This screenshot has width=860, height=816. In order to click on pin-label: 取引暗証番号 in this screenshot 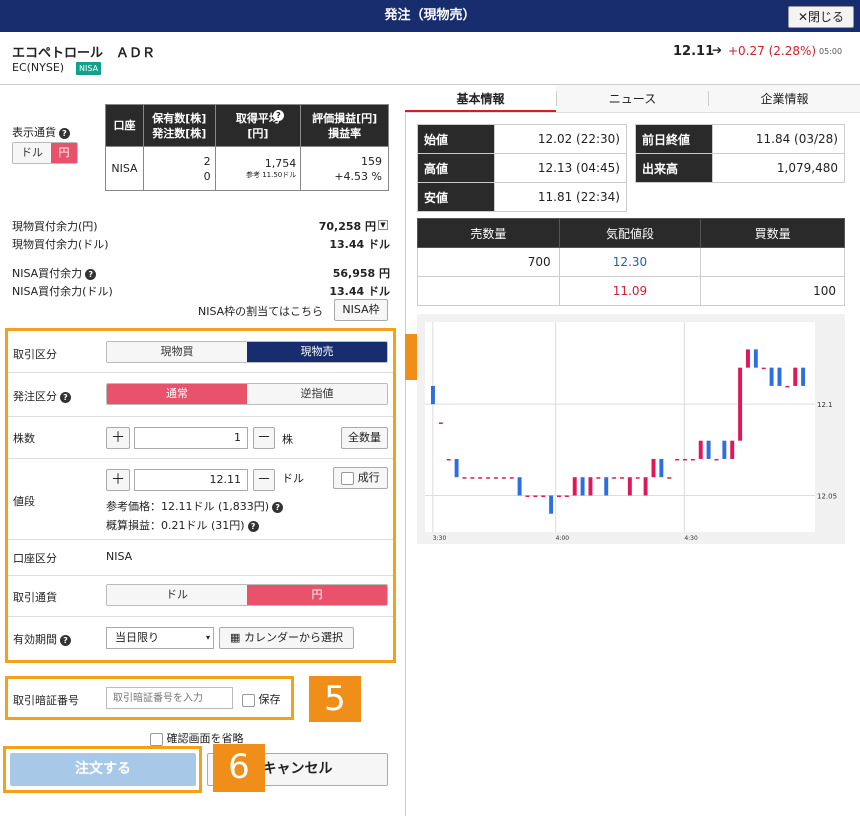, I will do `click(46, 700)`.